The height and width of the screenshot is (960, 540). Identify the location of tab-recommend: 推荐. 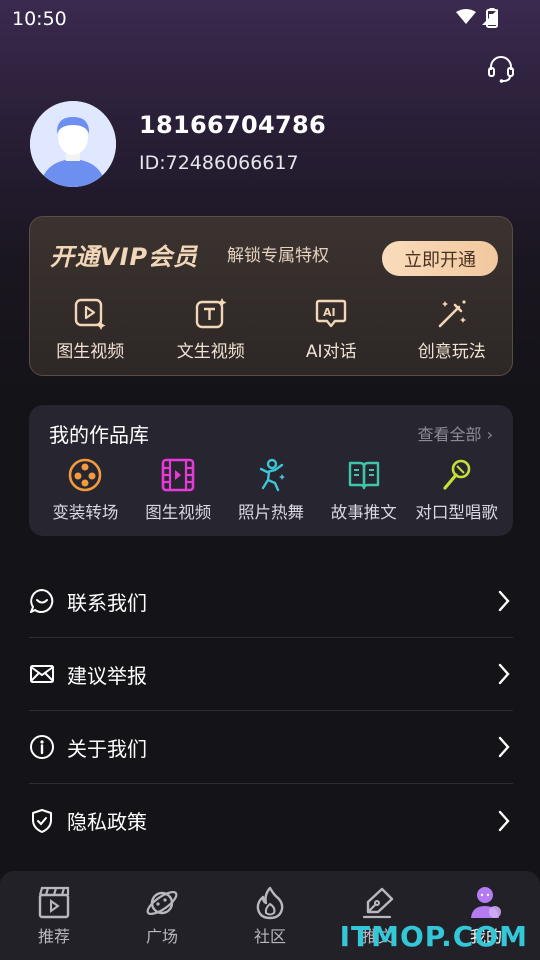
(54, 915).